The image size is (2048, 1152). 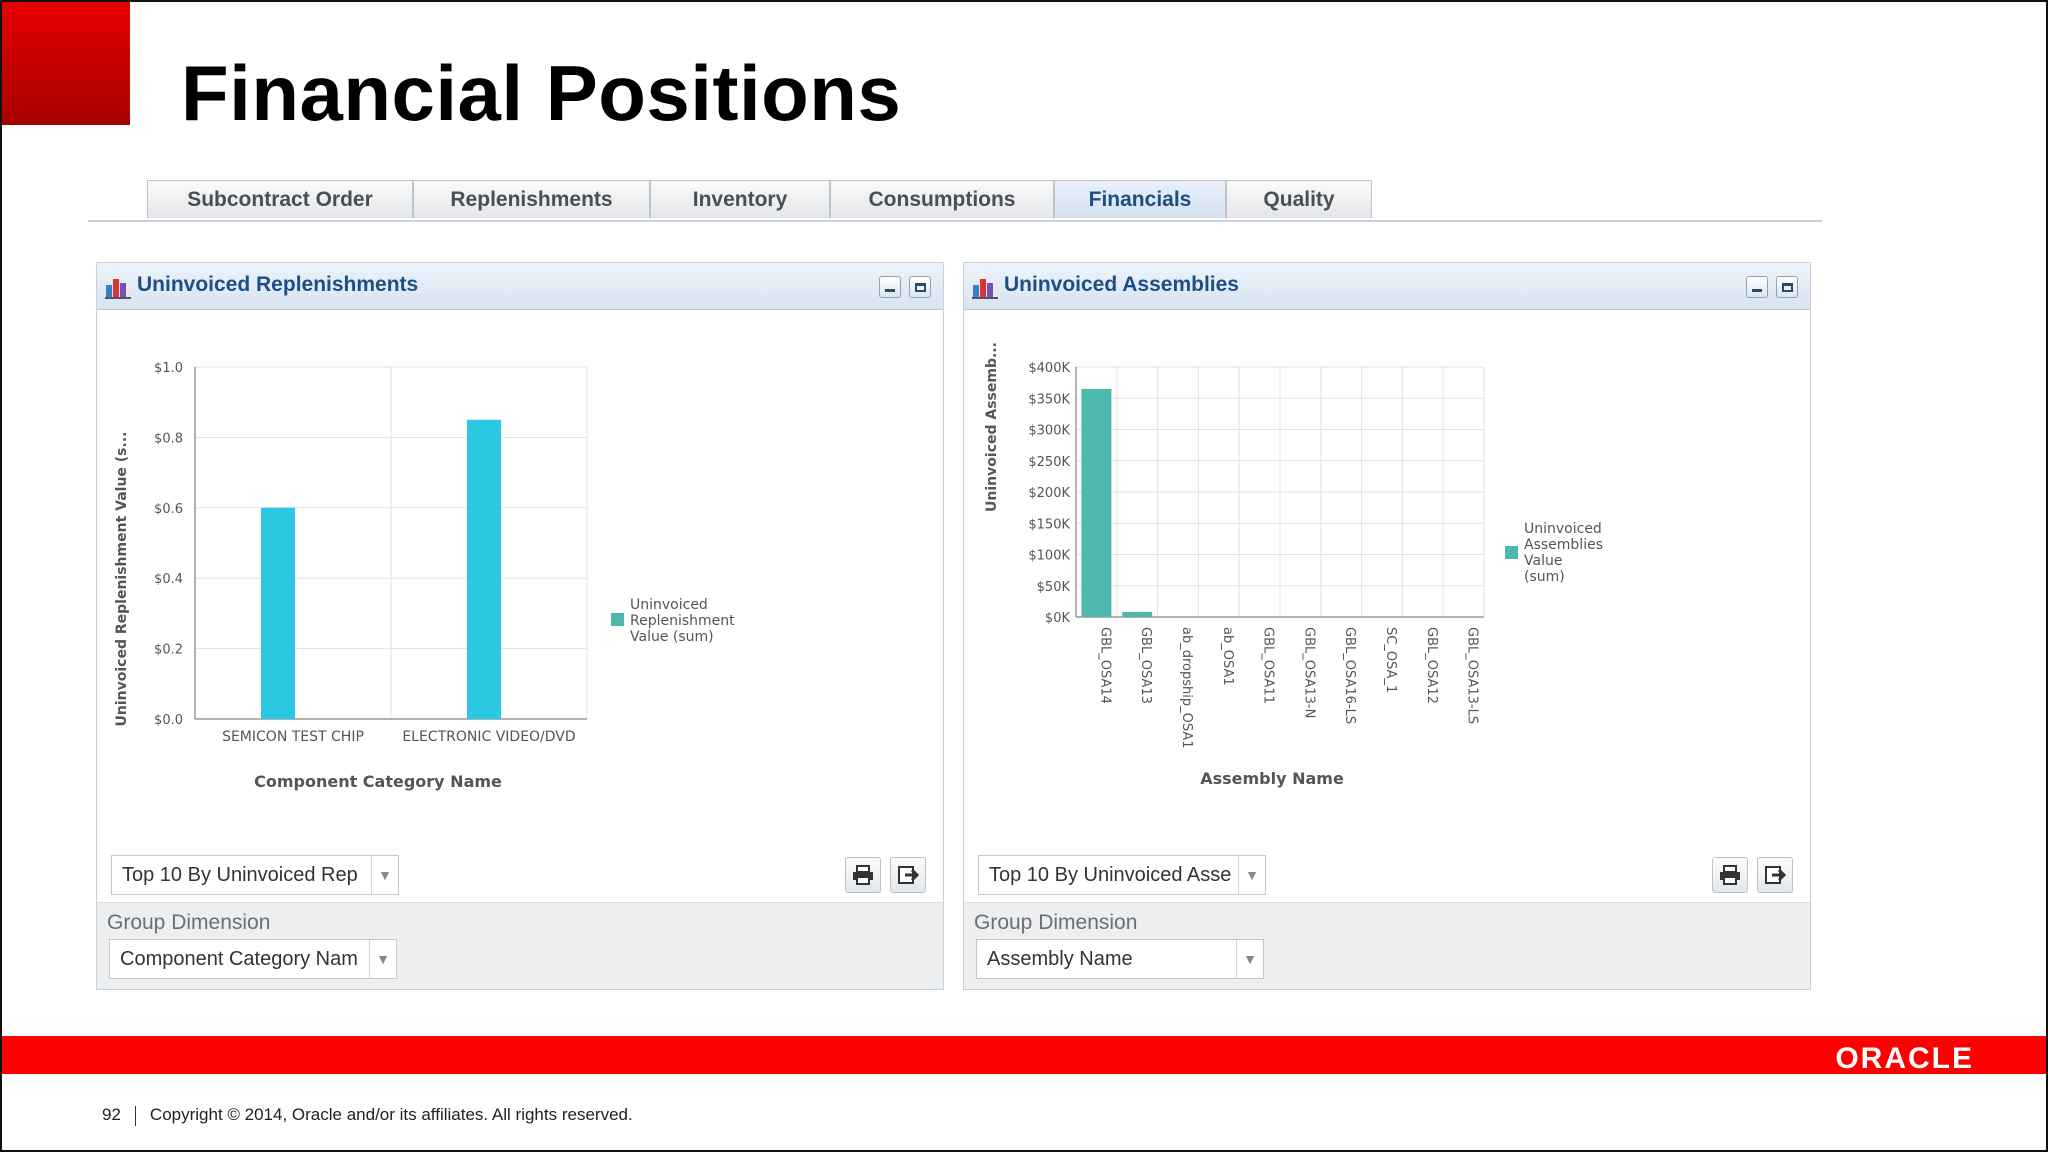 I want to click on y-tick-label: $0.0, so click(x=168, y=720).